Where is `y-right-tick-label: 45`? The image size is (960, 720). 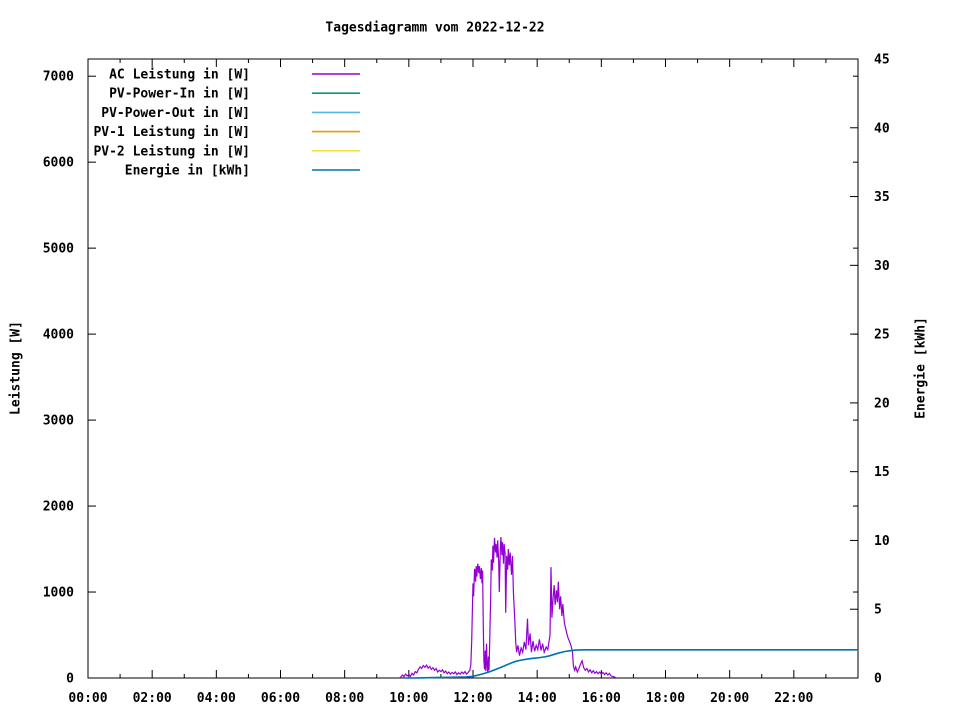 y-right-tick-label: 45 is located at coordinates (882, 60).